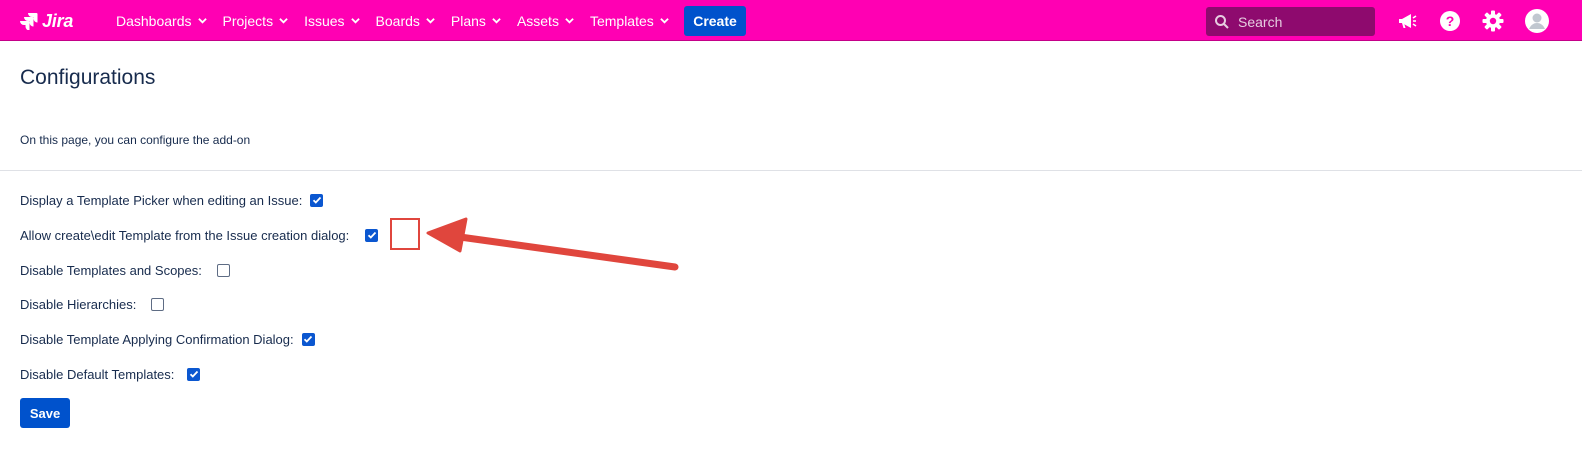 This screenshot has width=1582, height=464. What do you see at coordinates (715, 21) in the screenshot?
I see `create-button: Create` at bounding box center [715, 21].